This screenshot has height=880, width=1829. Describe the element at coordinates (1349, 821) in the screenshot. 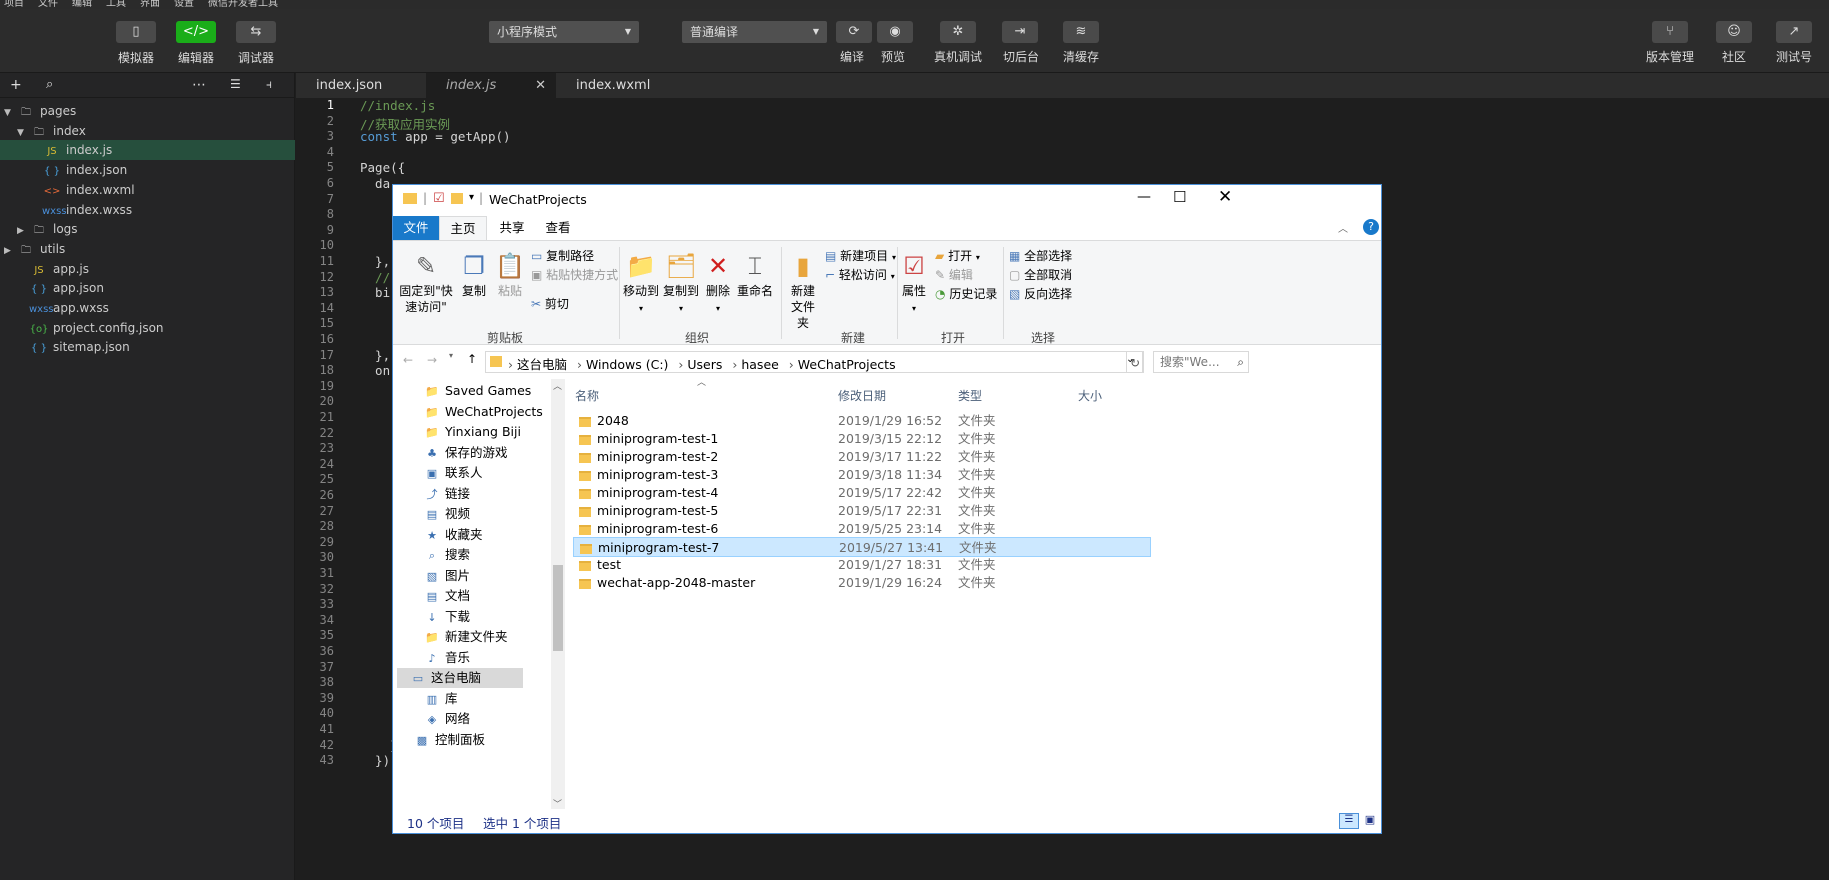

I see `details-view-icon: ☰` at that location.